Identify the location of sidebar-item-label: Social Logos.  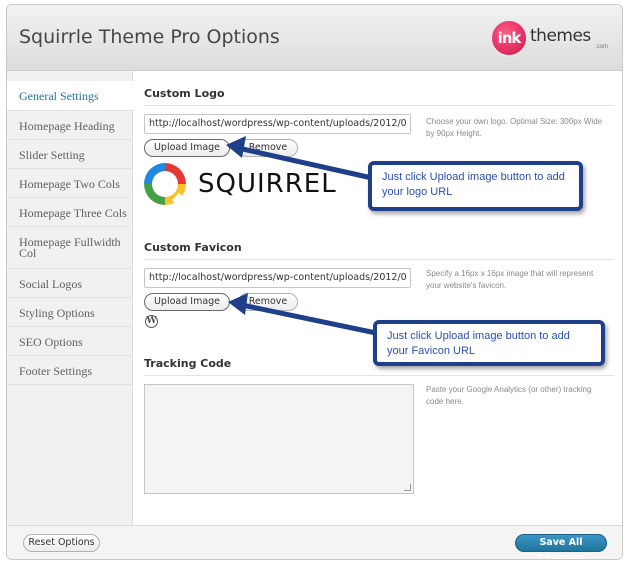
(50, 284).